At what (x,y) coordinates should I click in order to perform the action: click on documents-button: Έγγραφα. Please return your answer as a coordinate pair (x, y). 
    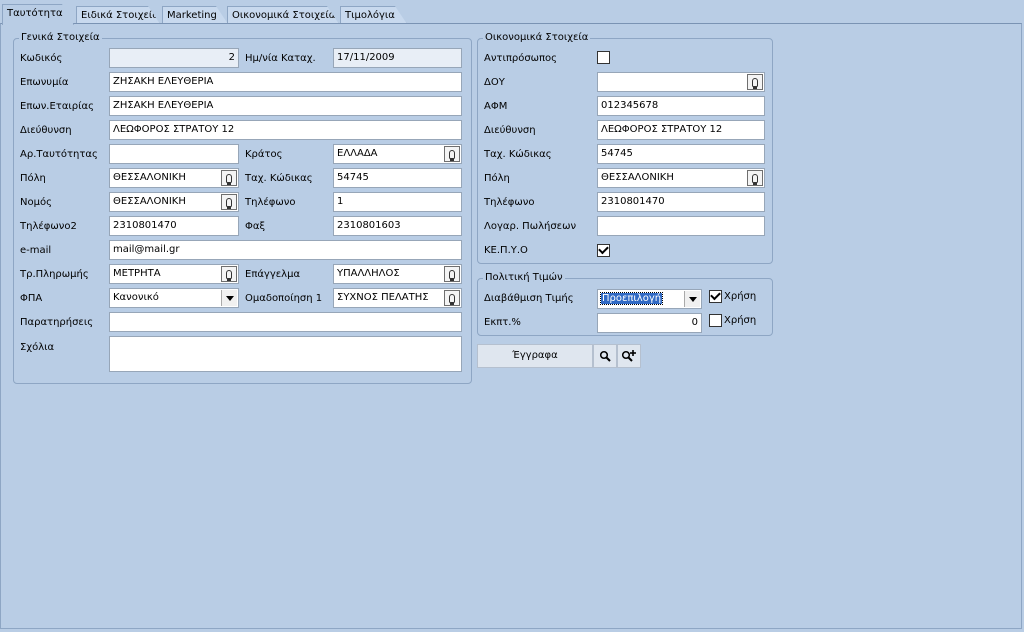
    Looking at the image, I should click on (535, 356).